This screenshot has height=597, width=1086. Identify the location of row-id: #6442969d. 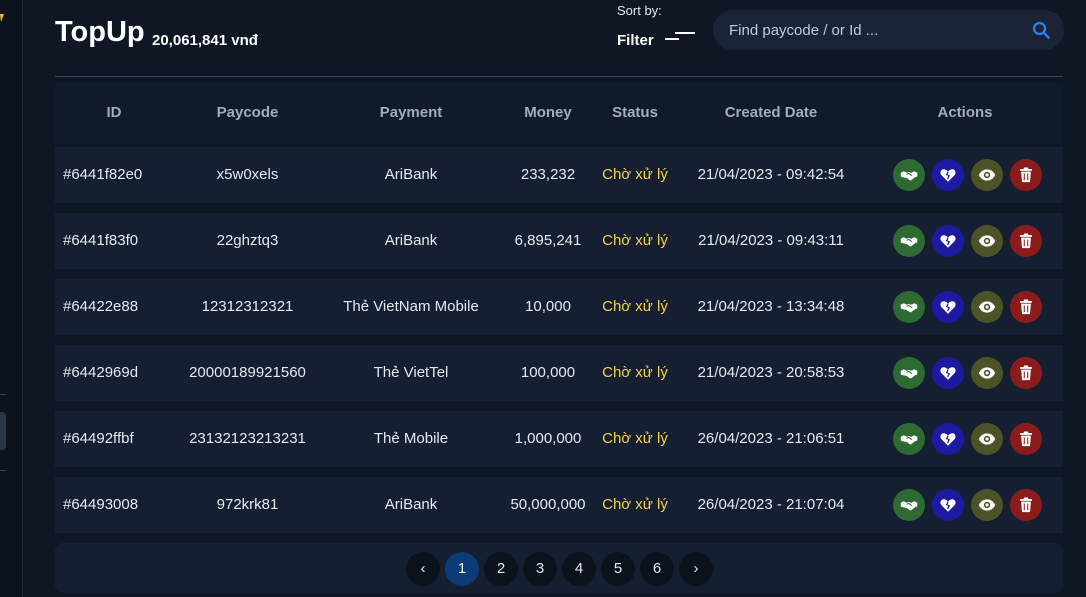
(101, 372).